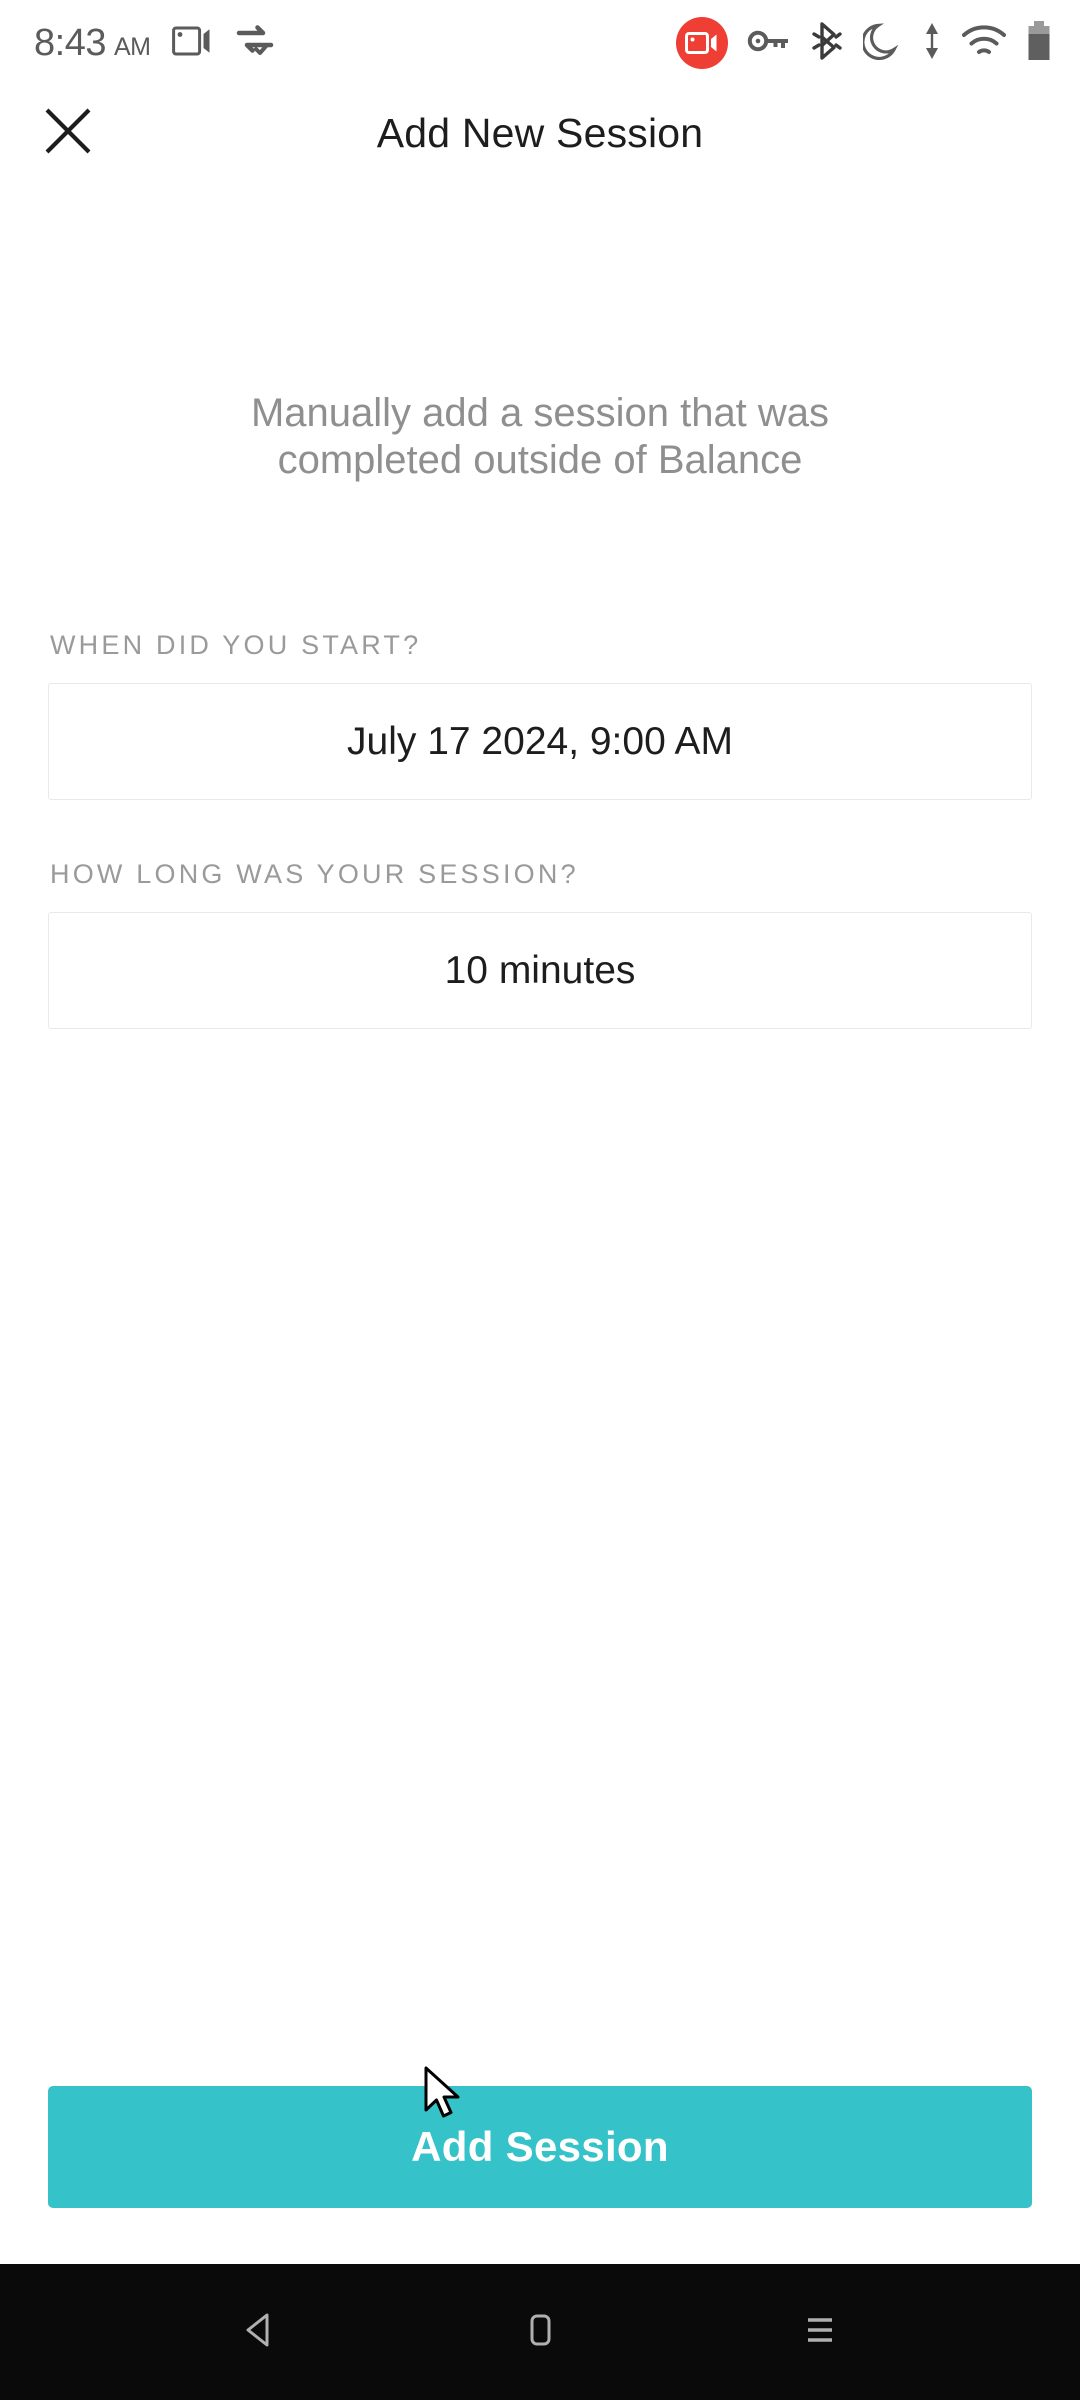 The height and width of the screenshot is (2400, 1080). I want to click on session-duration-value: 10 minutes, so click(540, 970).